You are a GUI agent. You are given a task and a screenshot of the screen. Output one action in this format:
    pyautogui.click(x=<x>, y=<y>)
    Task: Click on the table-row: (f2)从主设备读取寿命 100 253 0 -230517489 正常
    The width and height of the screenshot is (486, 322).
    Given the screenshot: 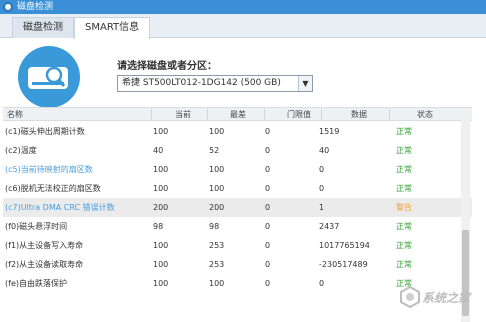 What is the action you would take?
    pyautogui.click(x=237, y=264)
    